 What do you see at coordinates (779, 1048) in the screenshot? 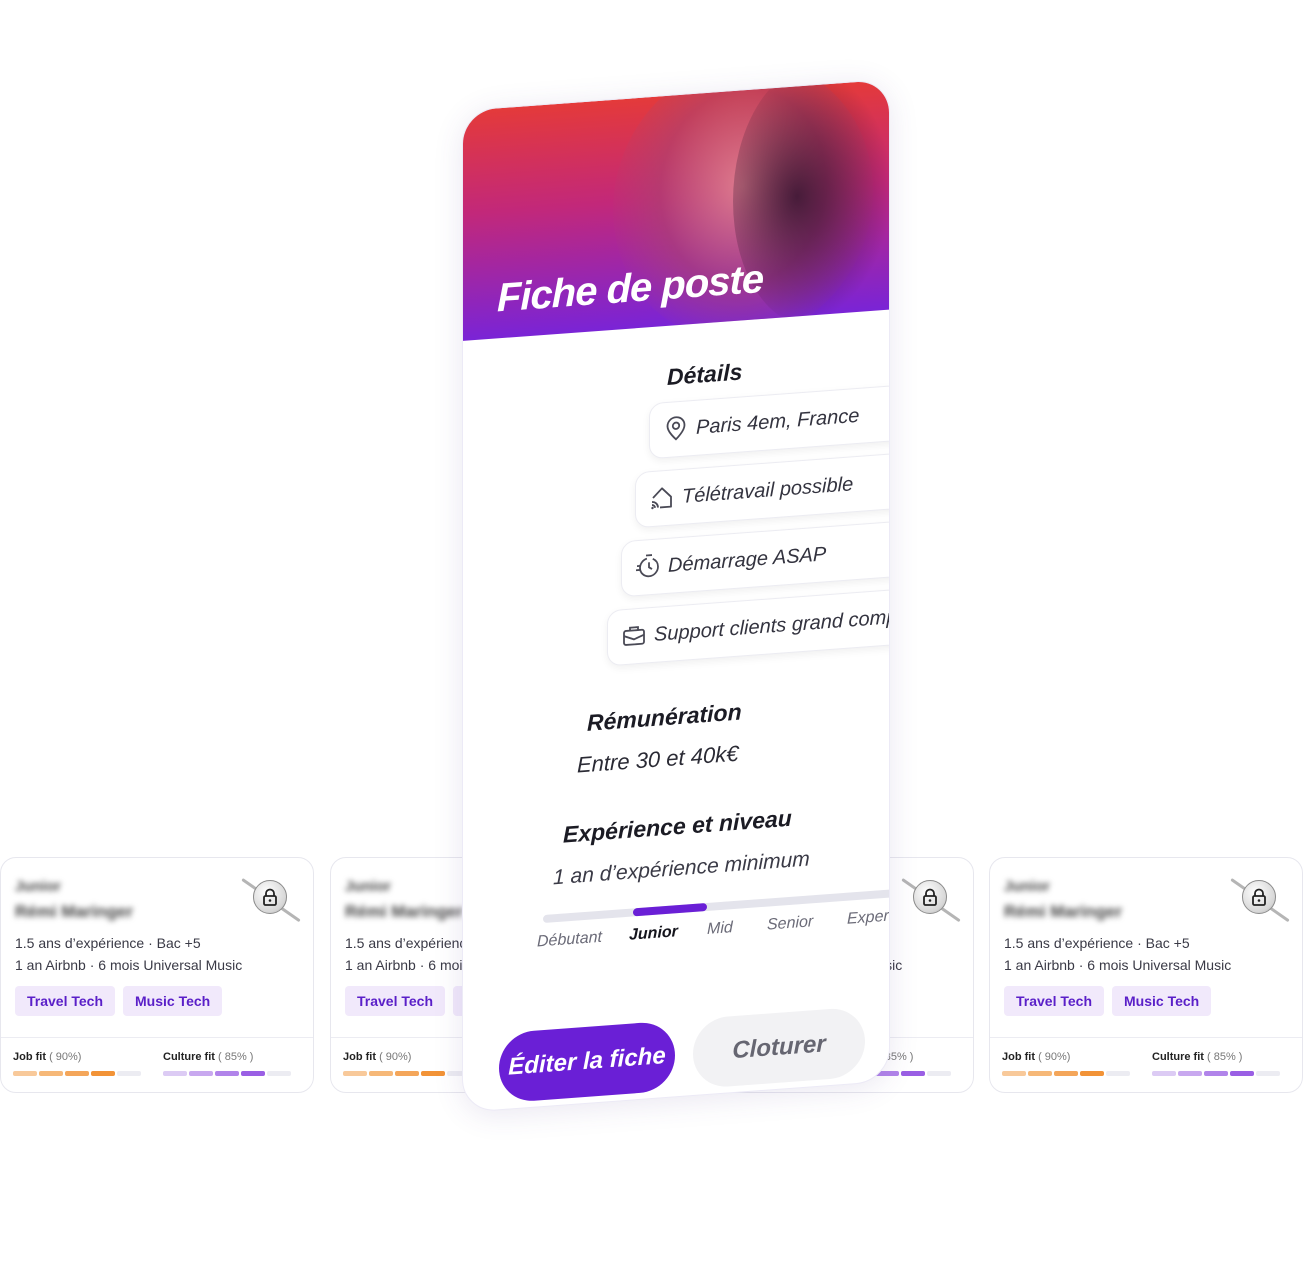
I see `close-sheet-button: Cloturer` at bounding box center [779, 1048].